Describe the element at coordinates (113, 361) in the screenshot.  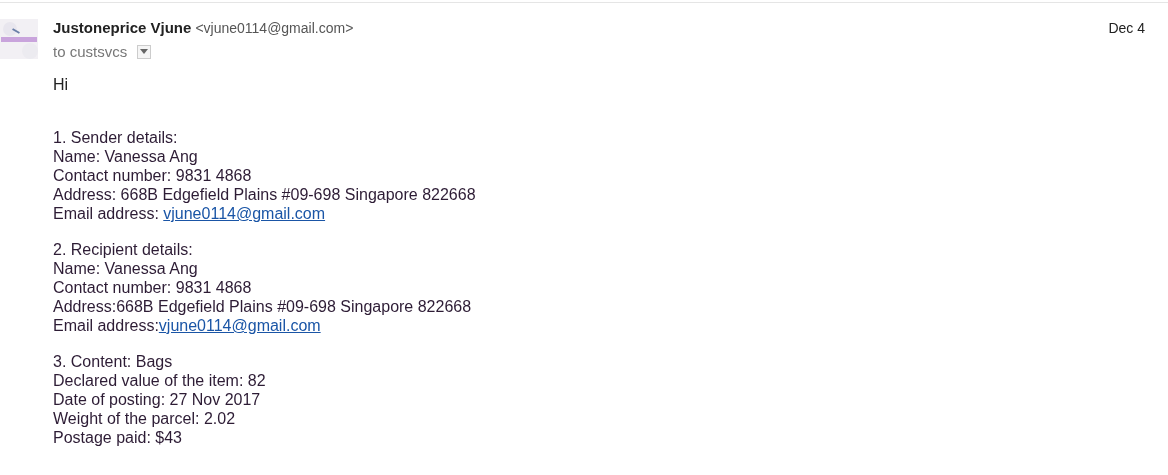
I see `body-line: 3. Content: Bags` at that location.